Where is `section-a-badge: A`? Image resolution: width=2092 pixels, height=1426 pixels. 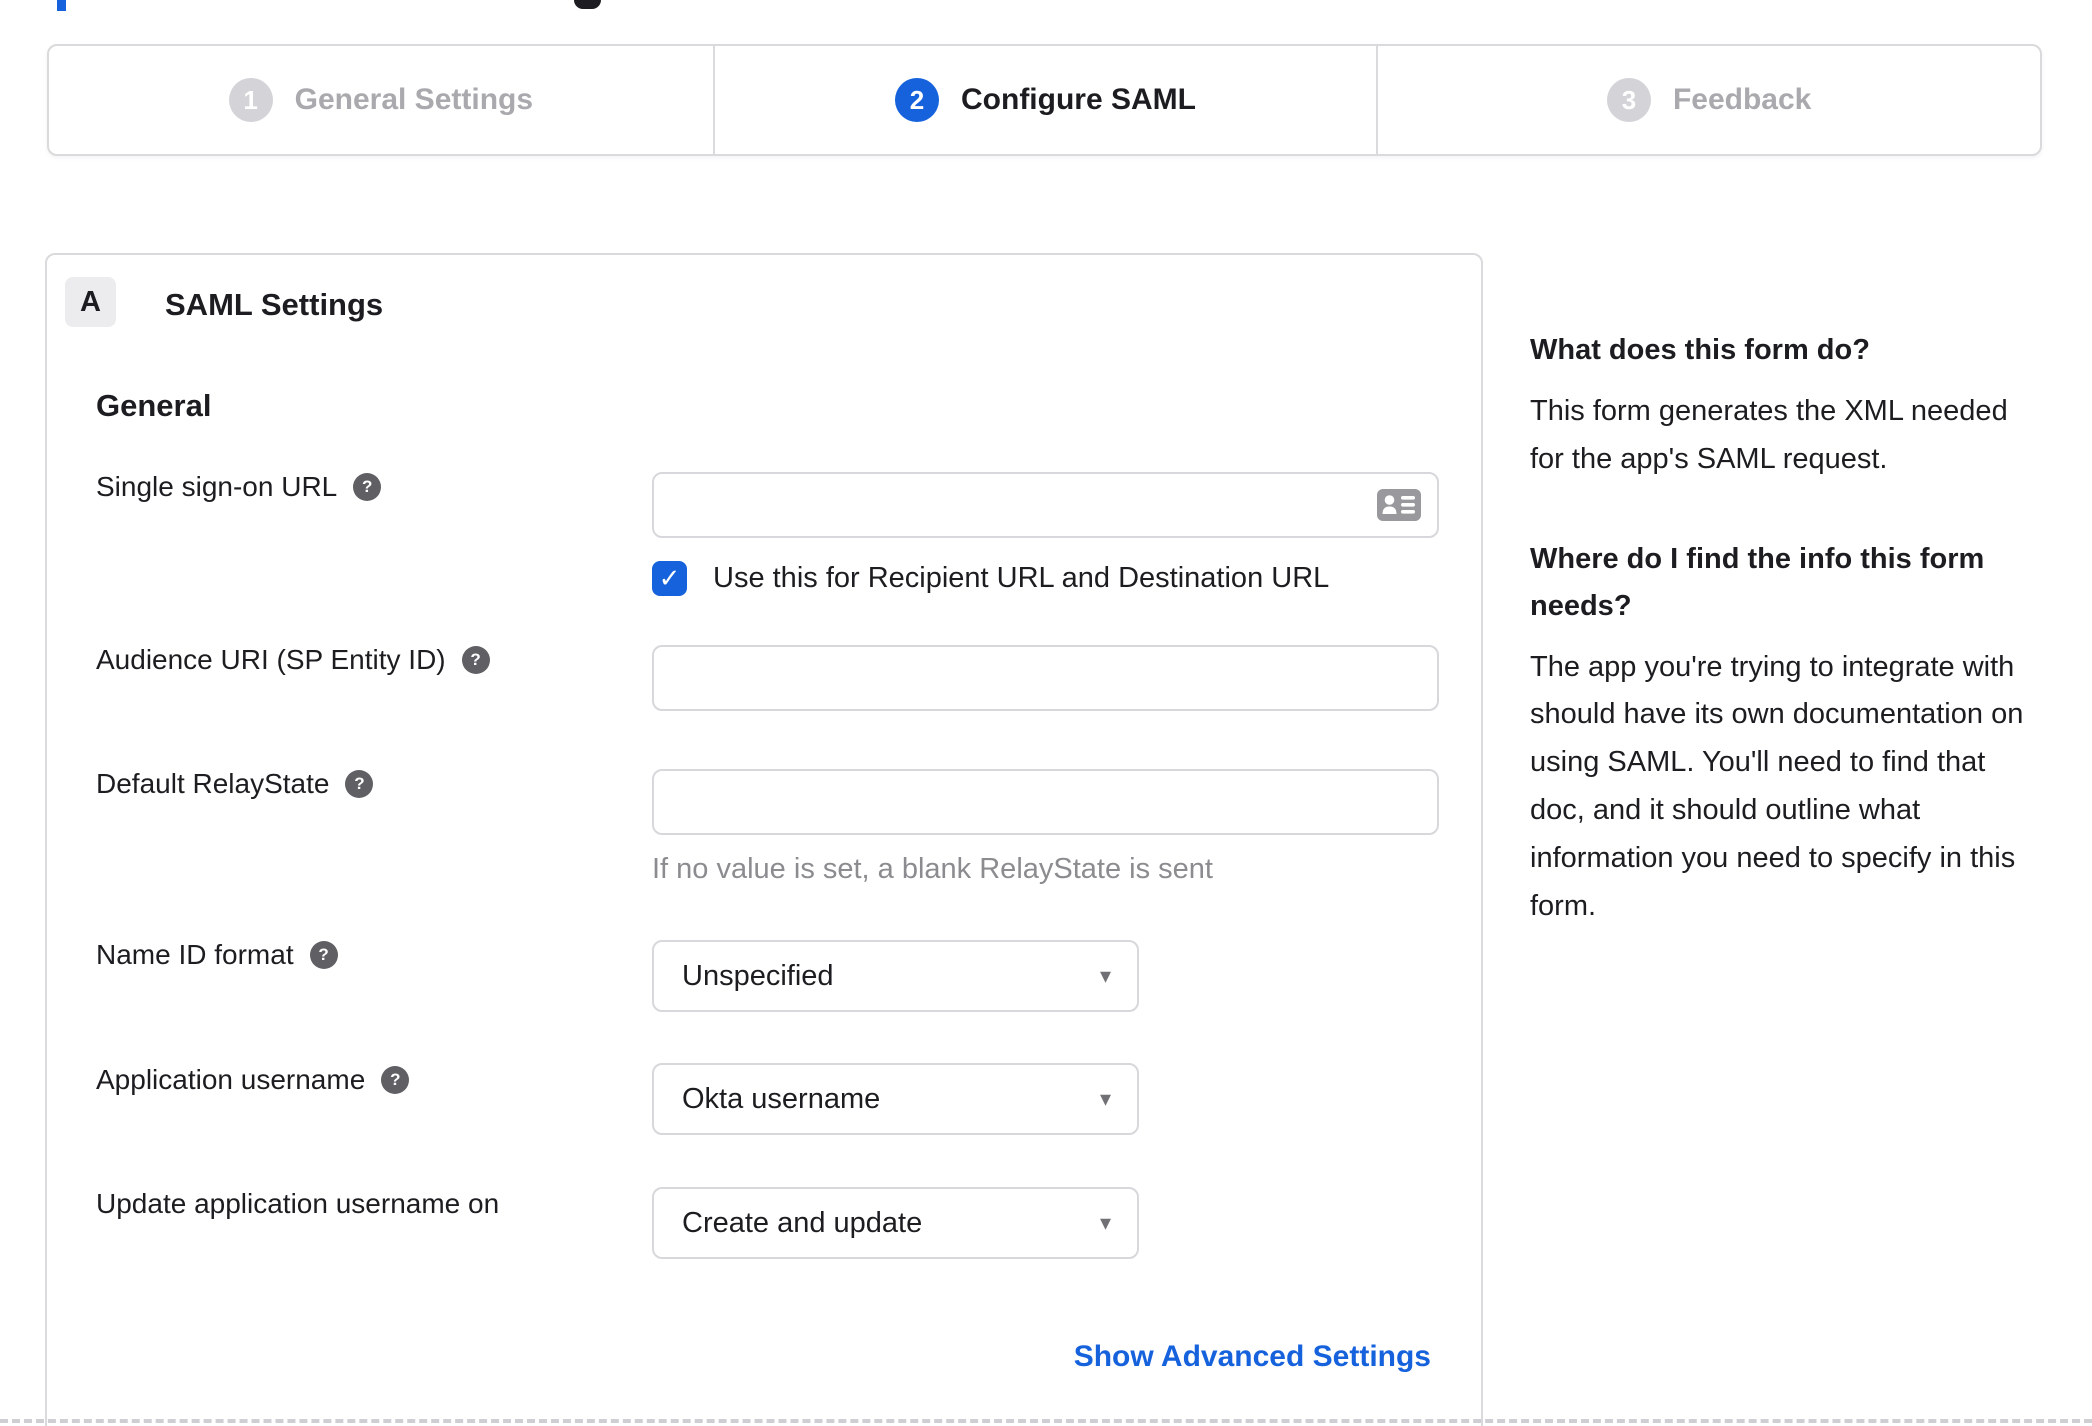 section-a-badge: A is located at coordinates (90, 302).